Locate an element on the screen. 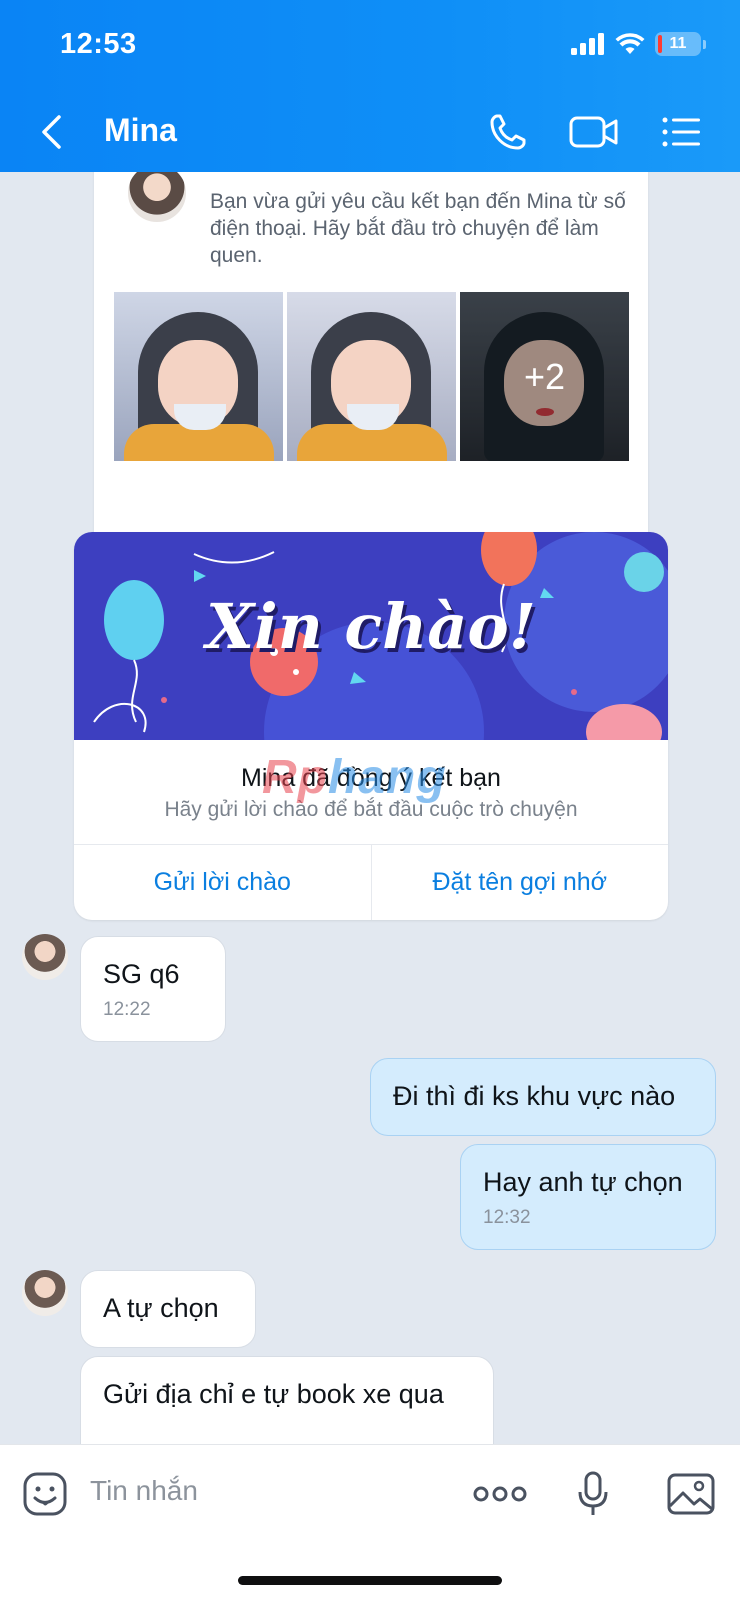 The width and height of the screenshot is (740, 1600). message-bubble-incoming: SG q6 12:22 is located at coordinates (153, 989).